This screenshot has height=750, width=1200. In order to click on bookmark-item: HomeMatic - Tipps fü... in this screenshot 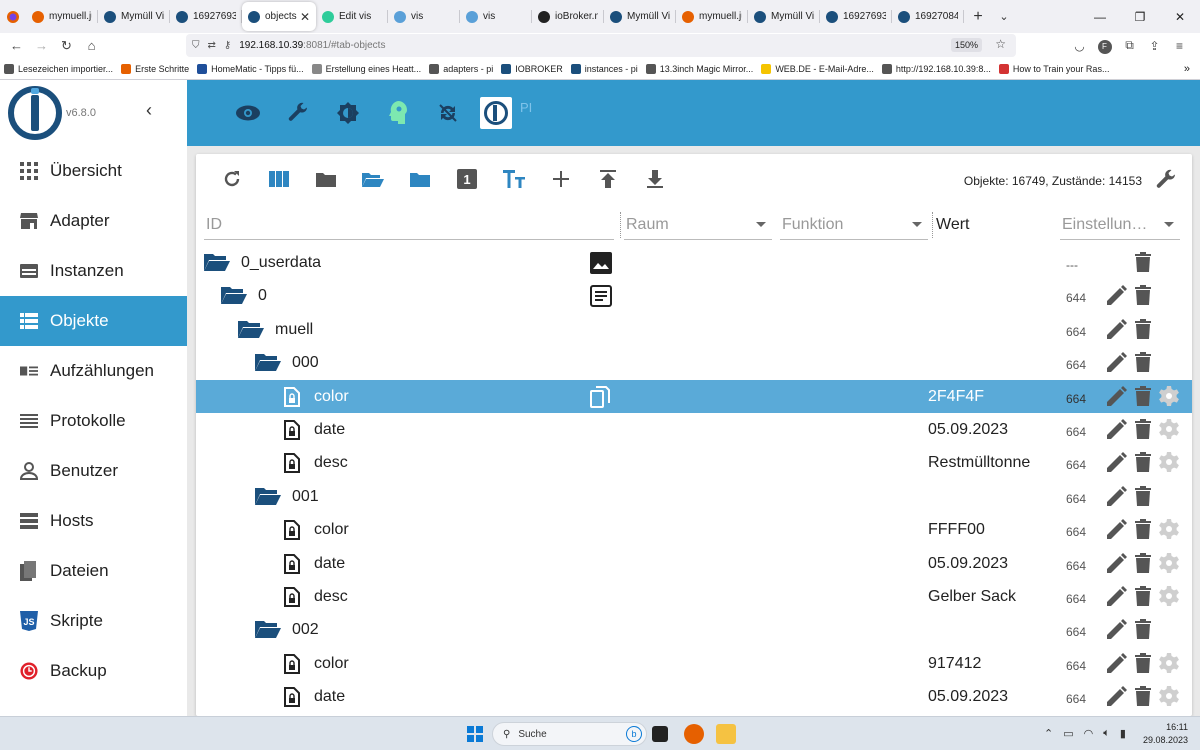, I will do `click(250, 68)`.